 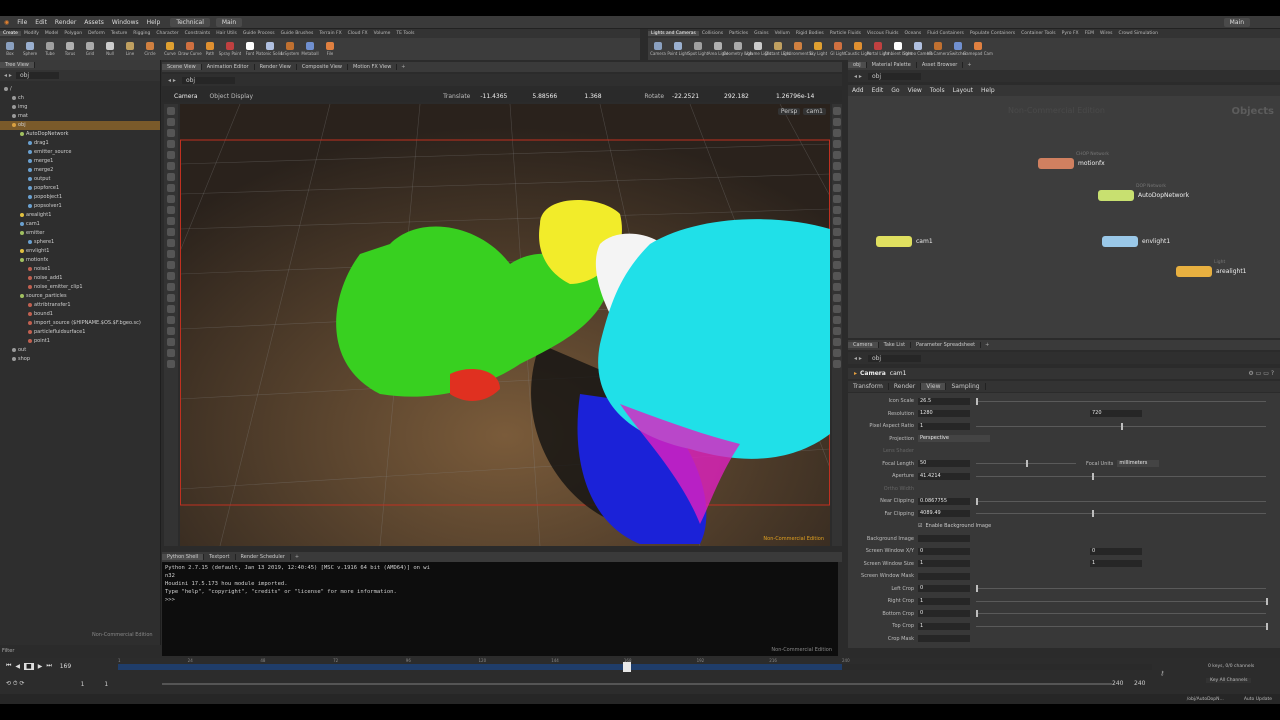 What do you see at coordinates (944, 638) in the screenshot?
I see `param-field` at bounding box center [944, 638].